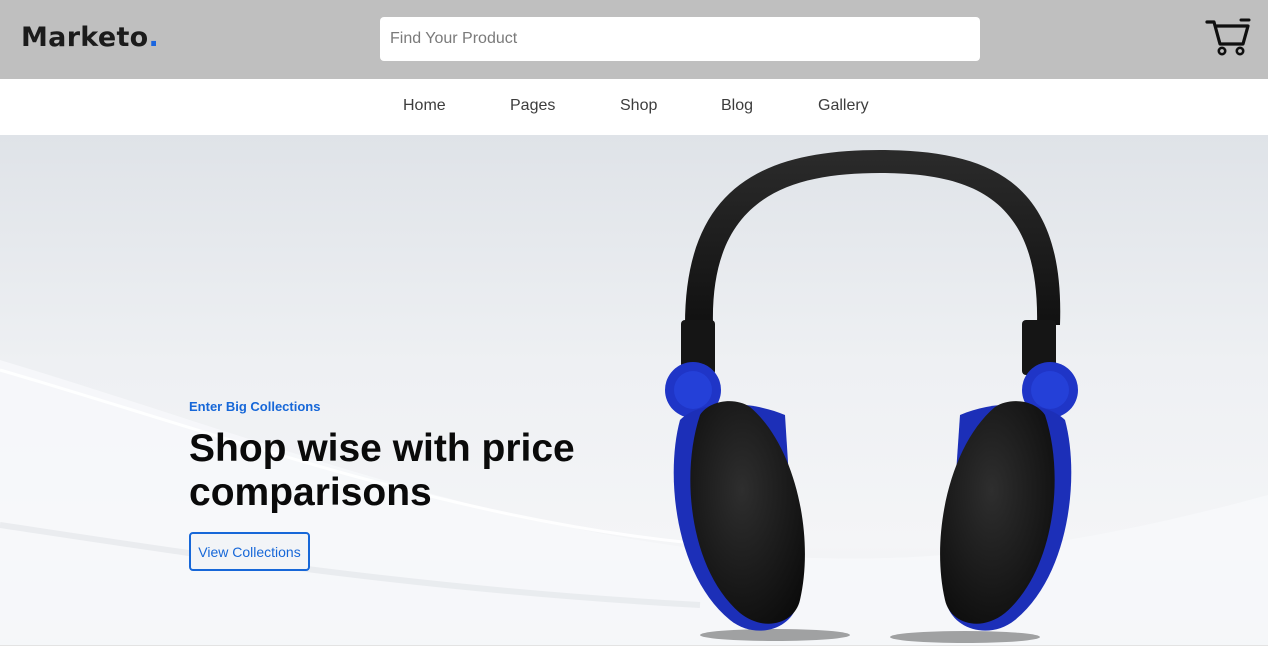 Image resolution: width=1268 pixels, height=654 pixels. I want to click on hero-headline: Shop wise with price comparisons, so click(382, 470).